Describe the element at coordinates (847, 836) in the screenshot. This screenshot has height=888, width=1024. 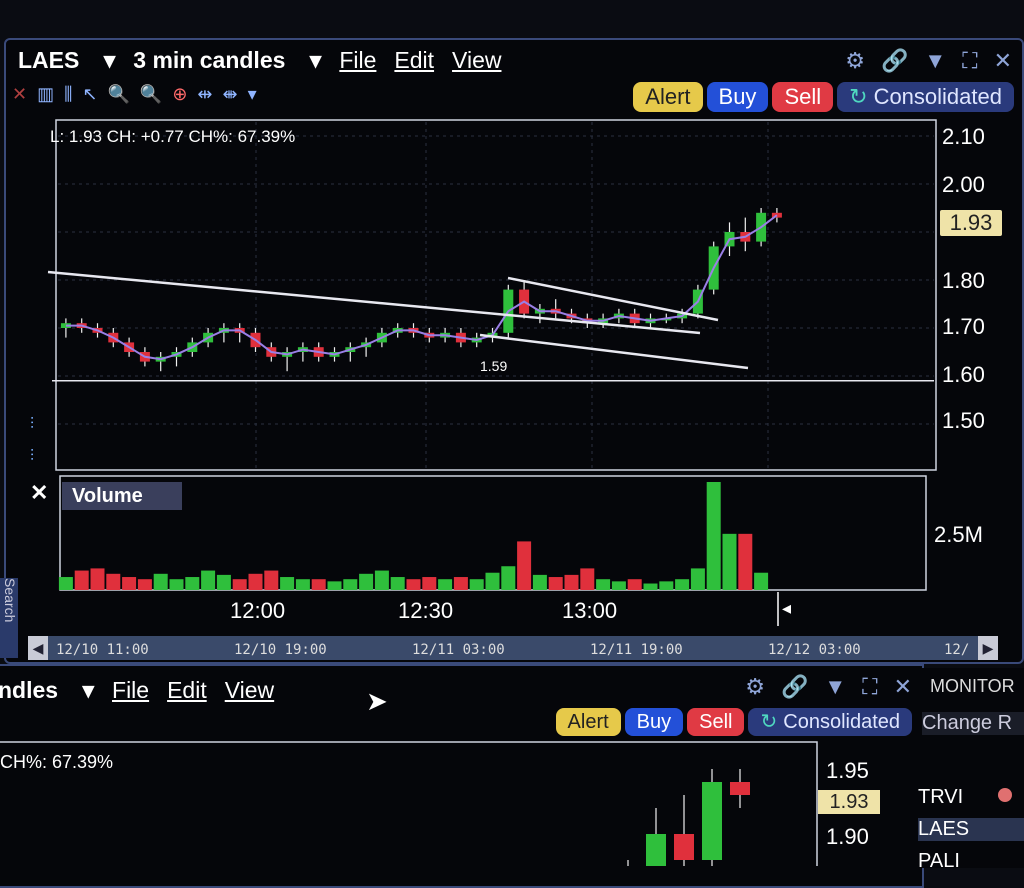
I see `y-tick: 1.90` at that location.